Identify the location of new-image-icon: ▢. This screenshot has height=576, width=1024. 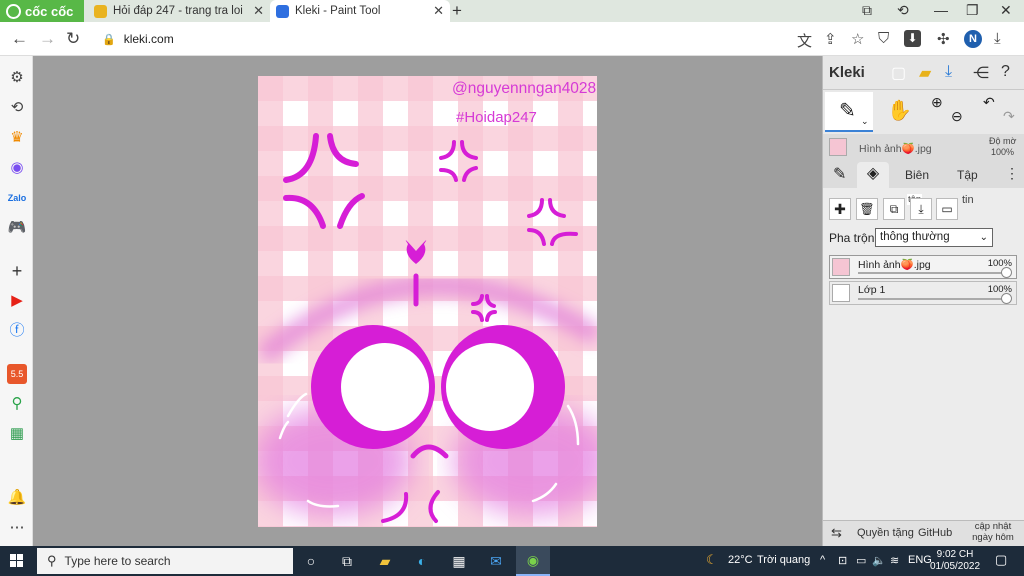
(898, 73).